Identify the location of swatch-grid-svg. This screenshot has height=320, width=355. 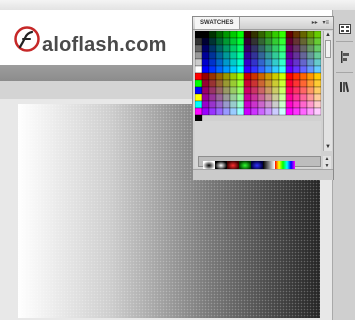
(258, 76).